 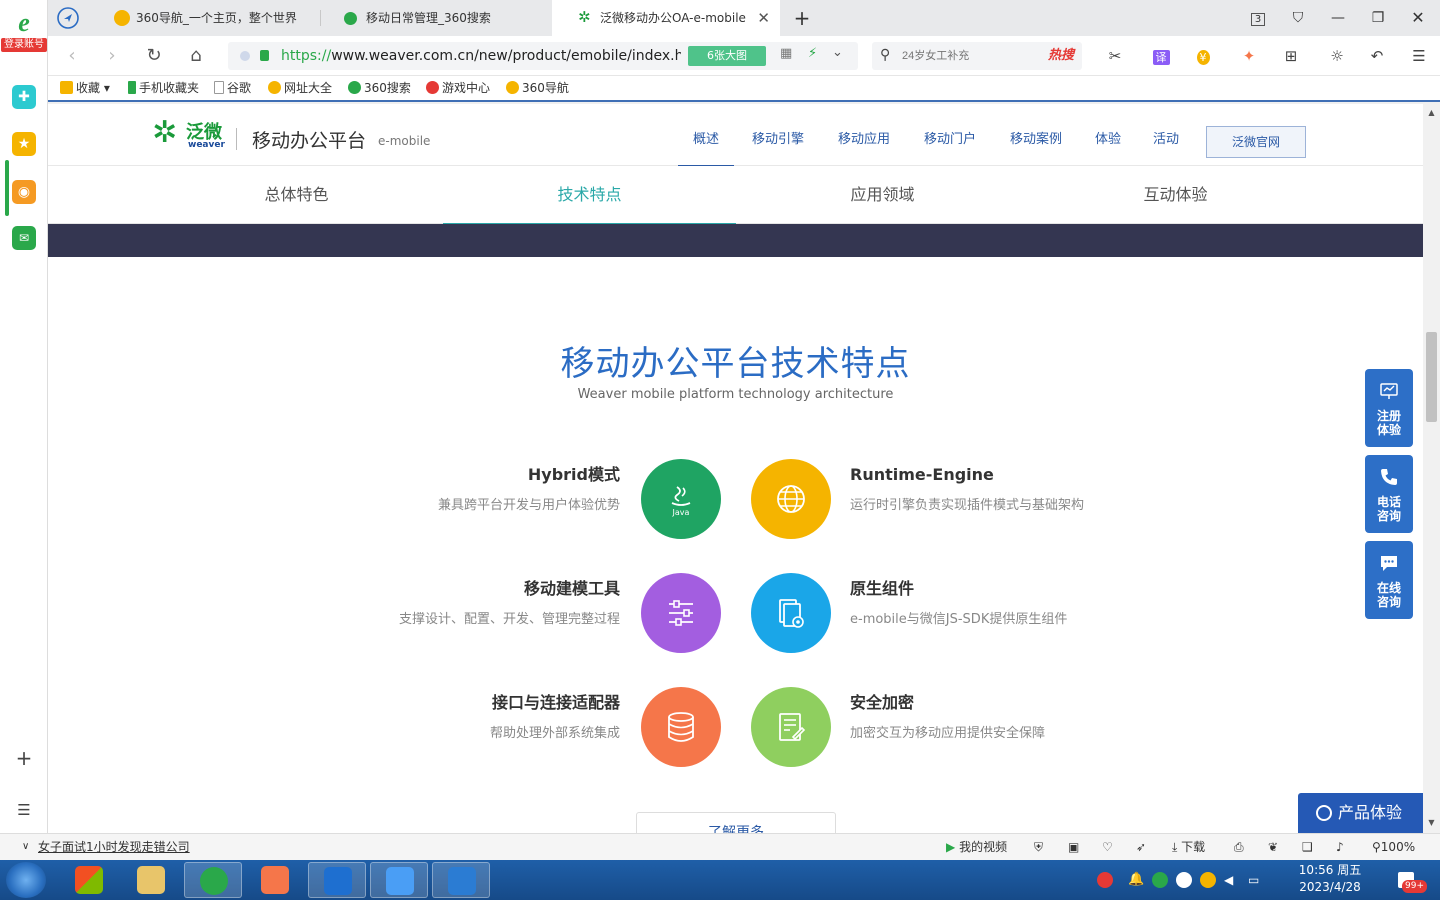 I want to click on speaker-icon: ♪, so click(x=1340, y=847).